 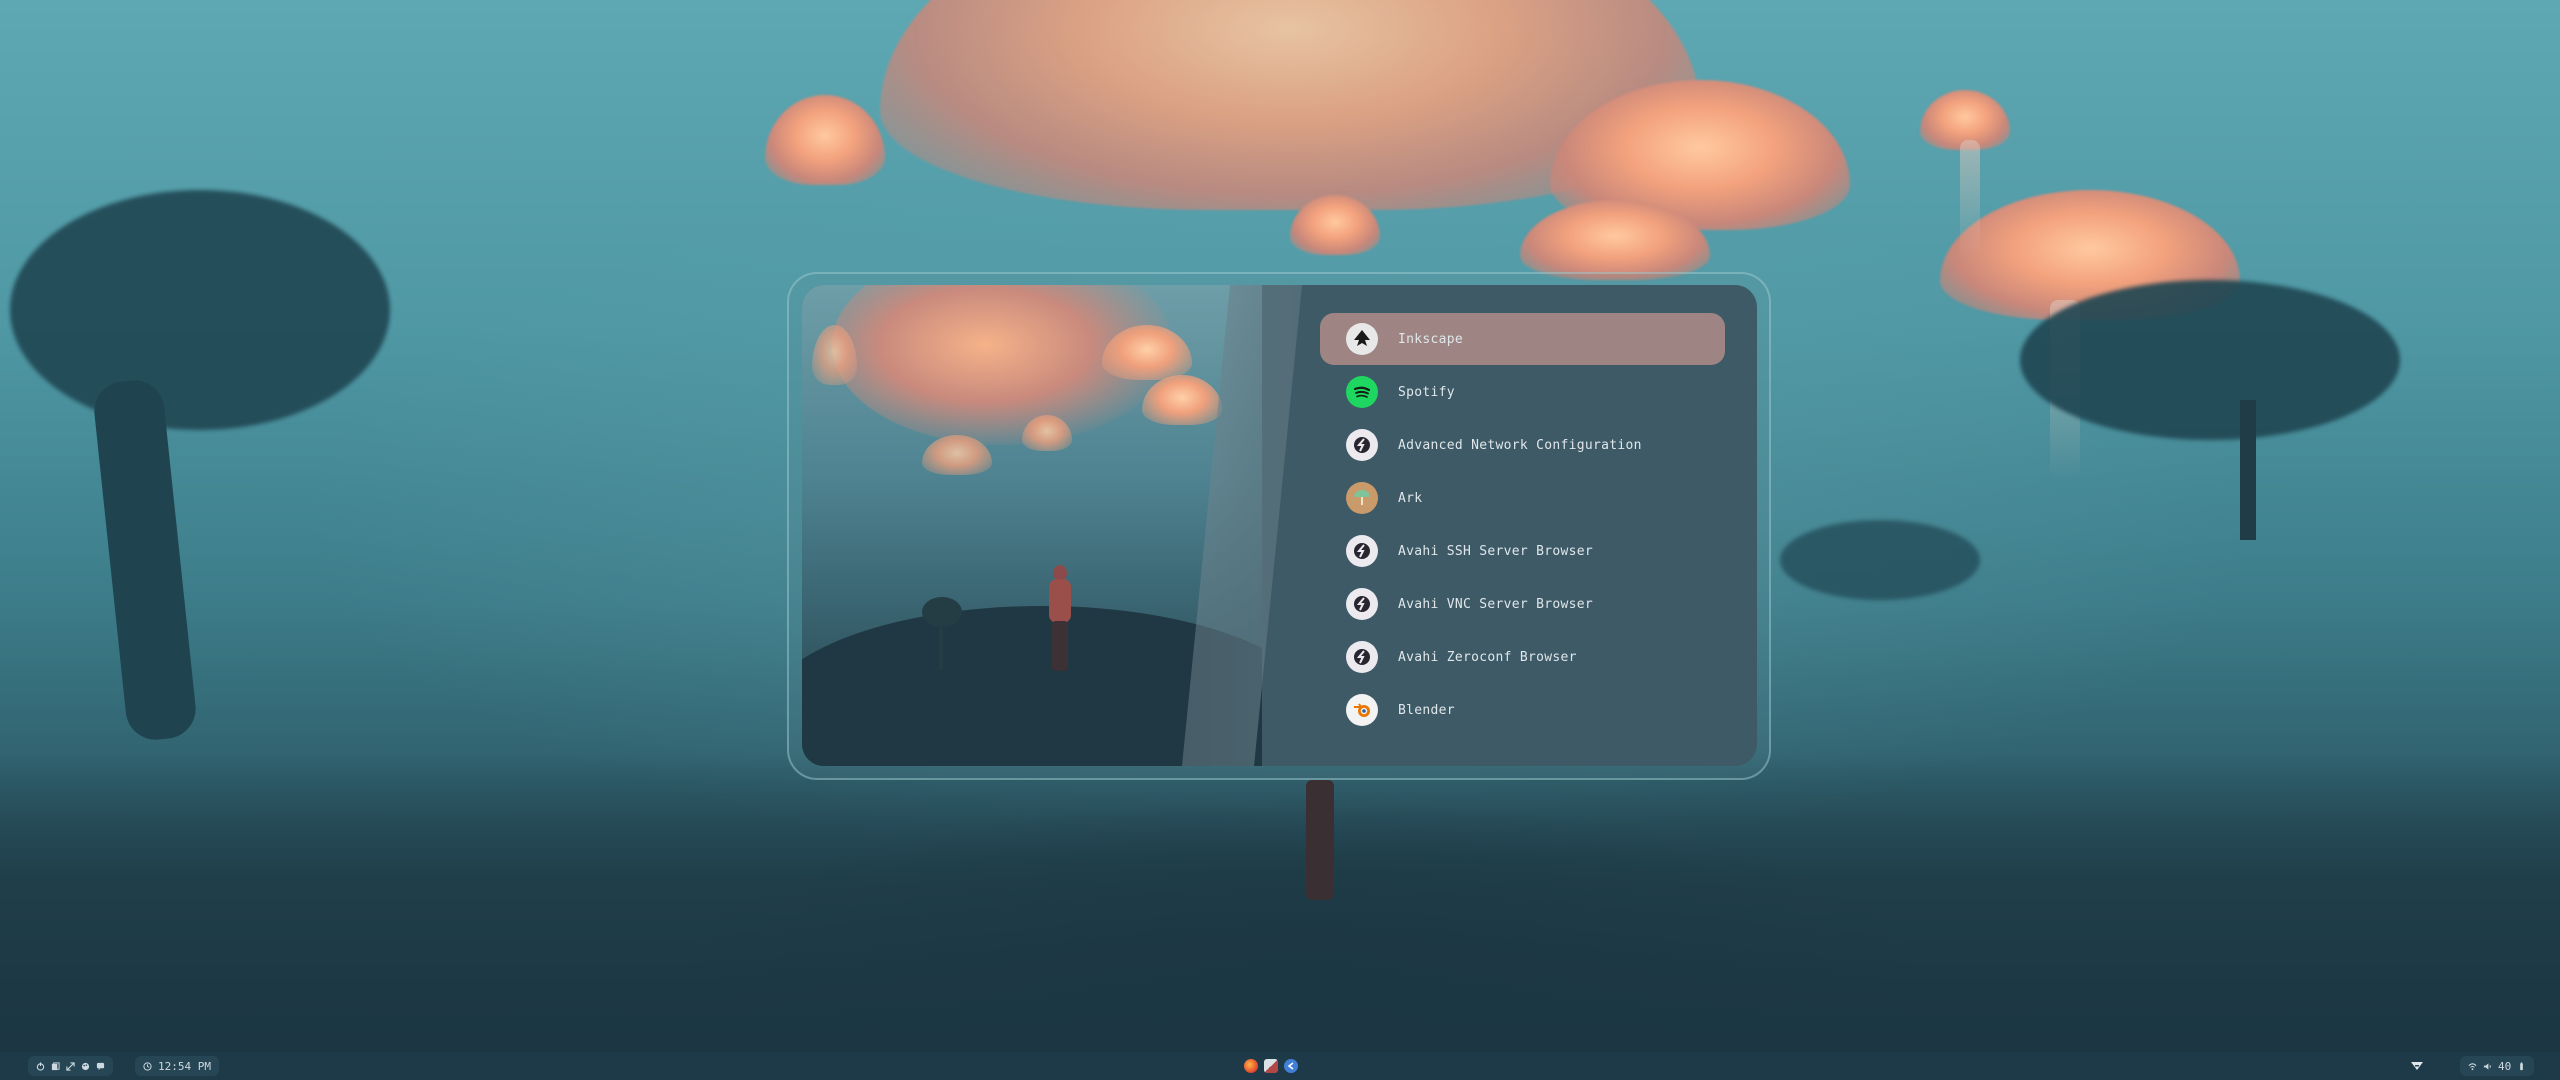 What do you see at coordinates (1487, 657) in the screenshot?
I see `app-label: Avahi Zeroconf Browser` at bounding box center [1487, 657].